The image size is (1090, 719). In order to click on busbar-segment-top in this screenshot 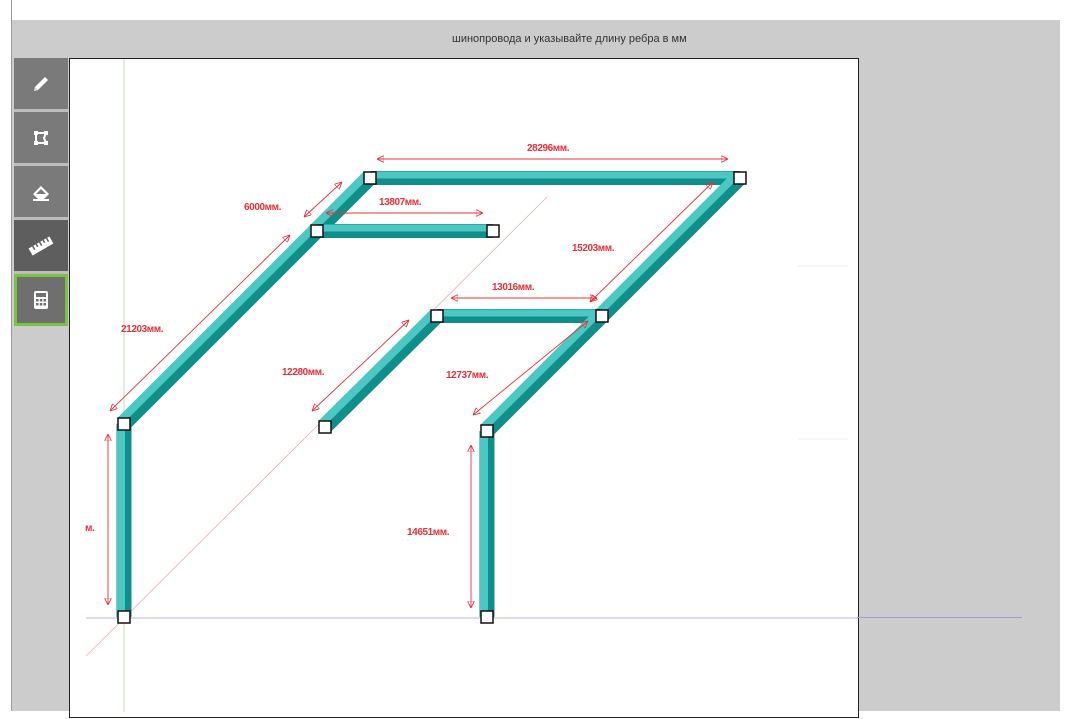, I will do `click(555, 178)`.